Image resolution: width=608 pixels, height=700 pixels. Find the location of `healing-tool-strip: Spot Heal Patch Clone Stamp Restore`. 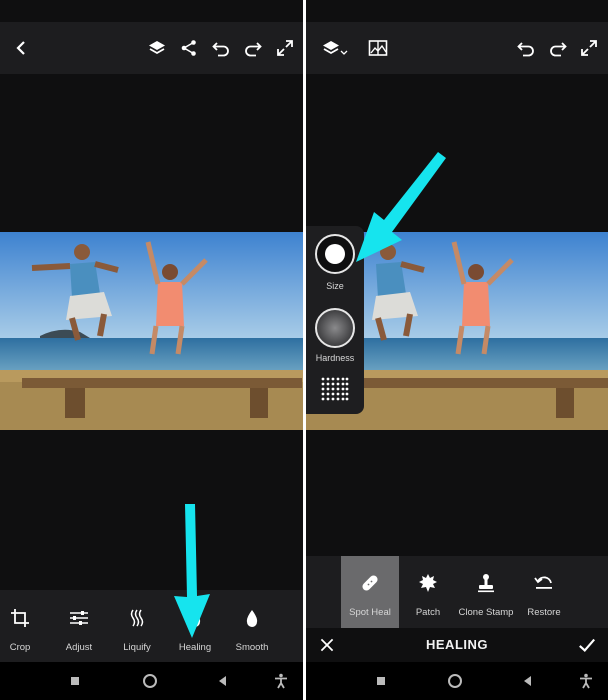

healing-tool-strip: Spot Heal Patch Clone Stamp Restore is located at coordinates (457, 592).